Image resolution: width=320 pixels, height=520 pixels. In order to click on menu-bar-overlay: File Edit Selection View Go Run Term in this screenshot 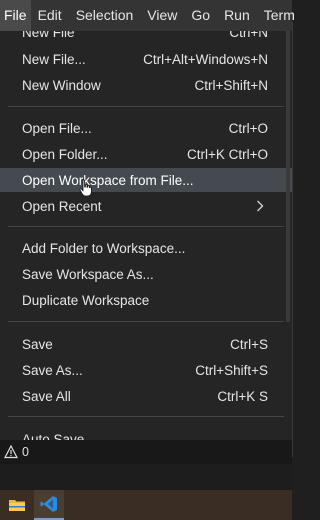, I will do `click(147, 15)`.